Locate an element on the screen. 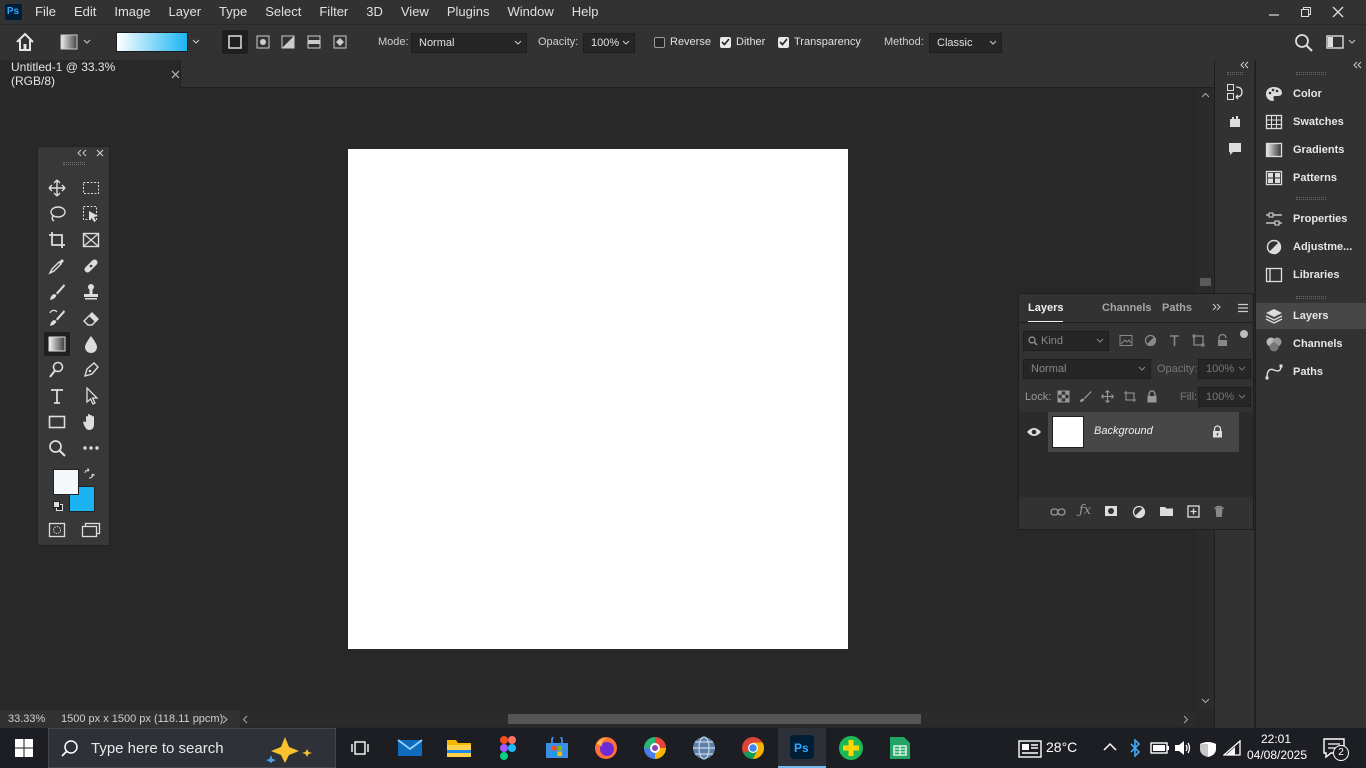  file-explorer-icon is located at coordinates (459, 748).